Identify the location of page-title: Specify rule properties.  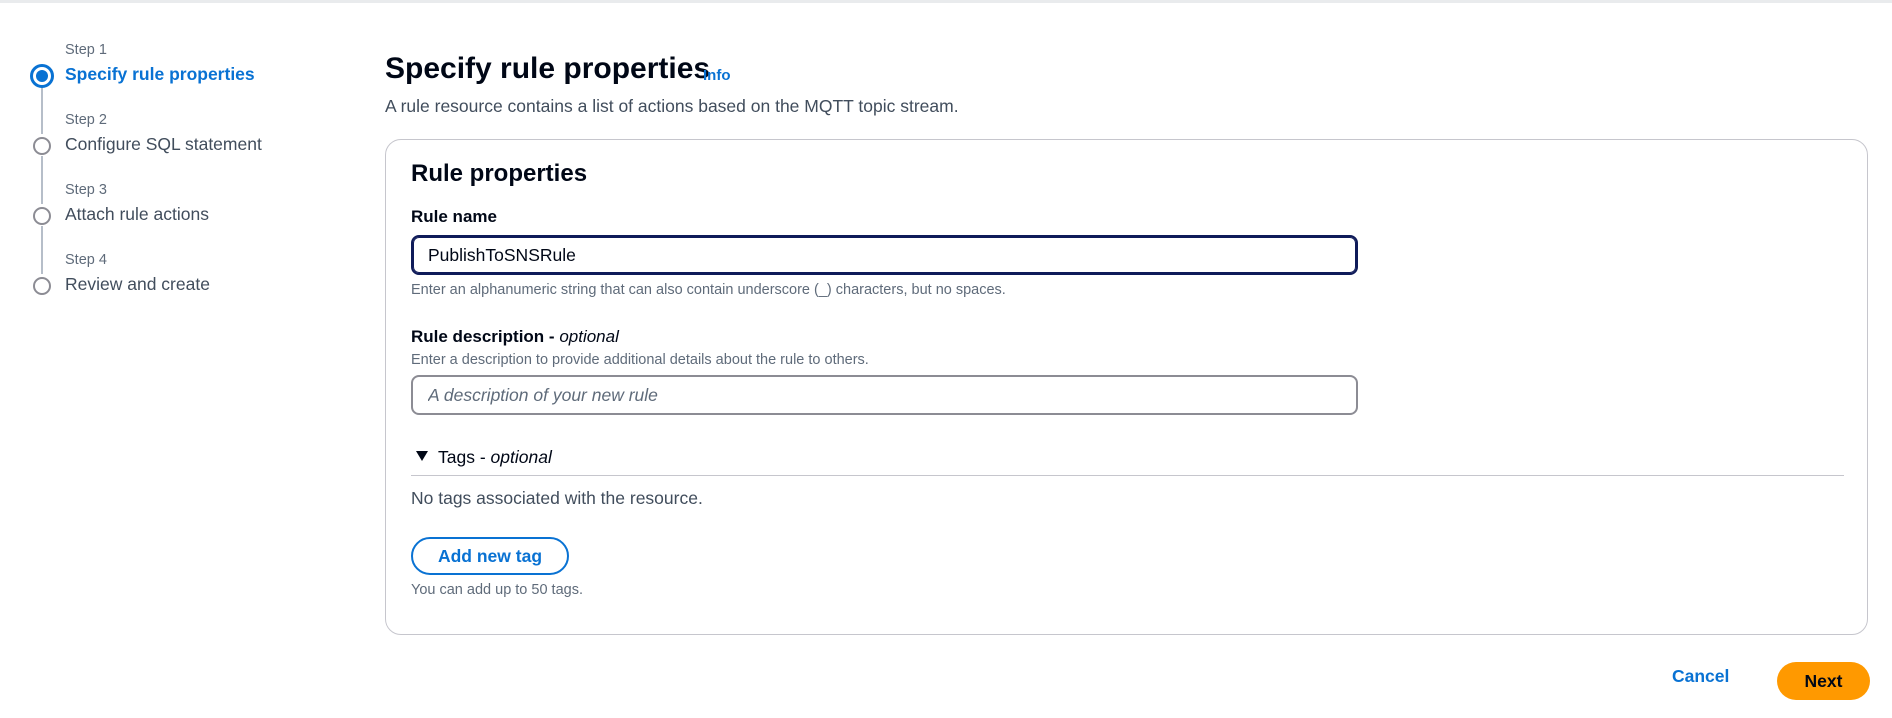
(548, 68).